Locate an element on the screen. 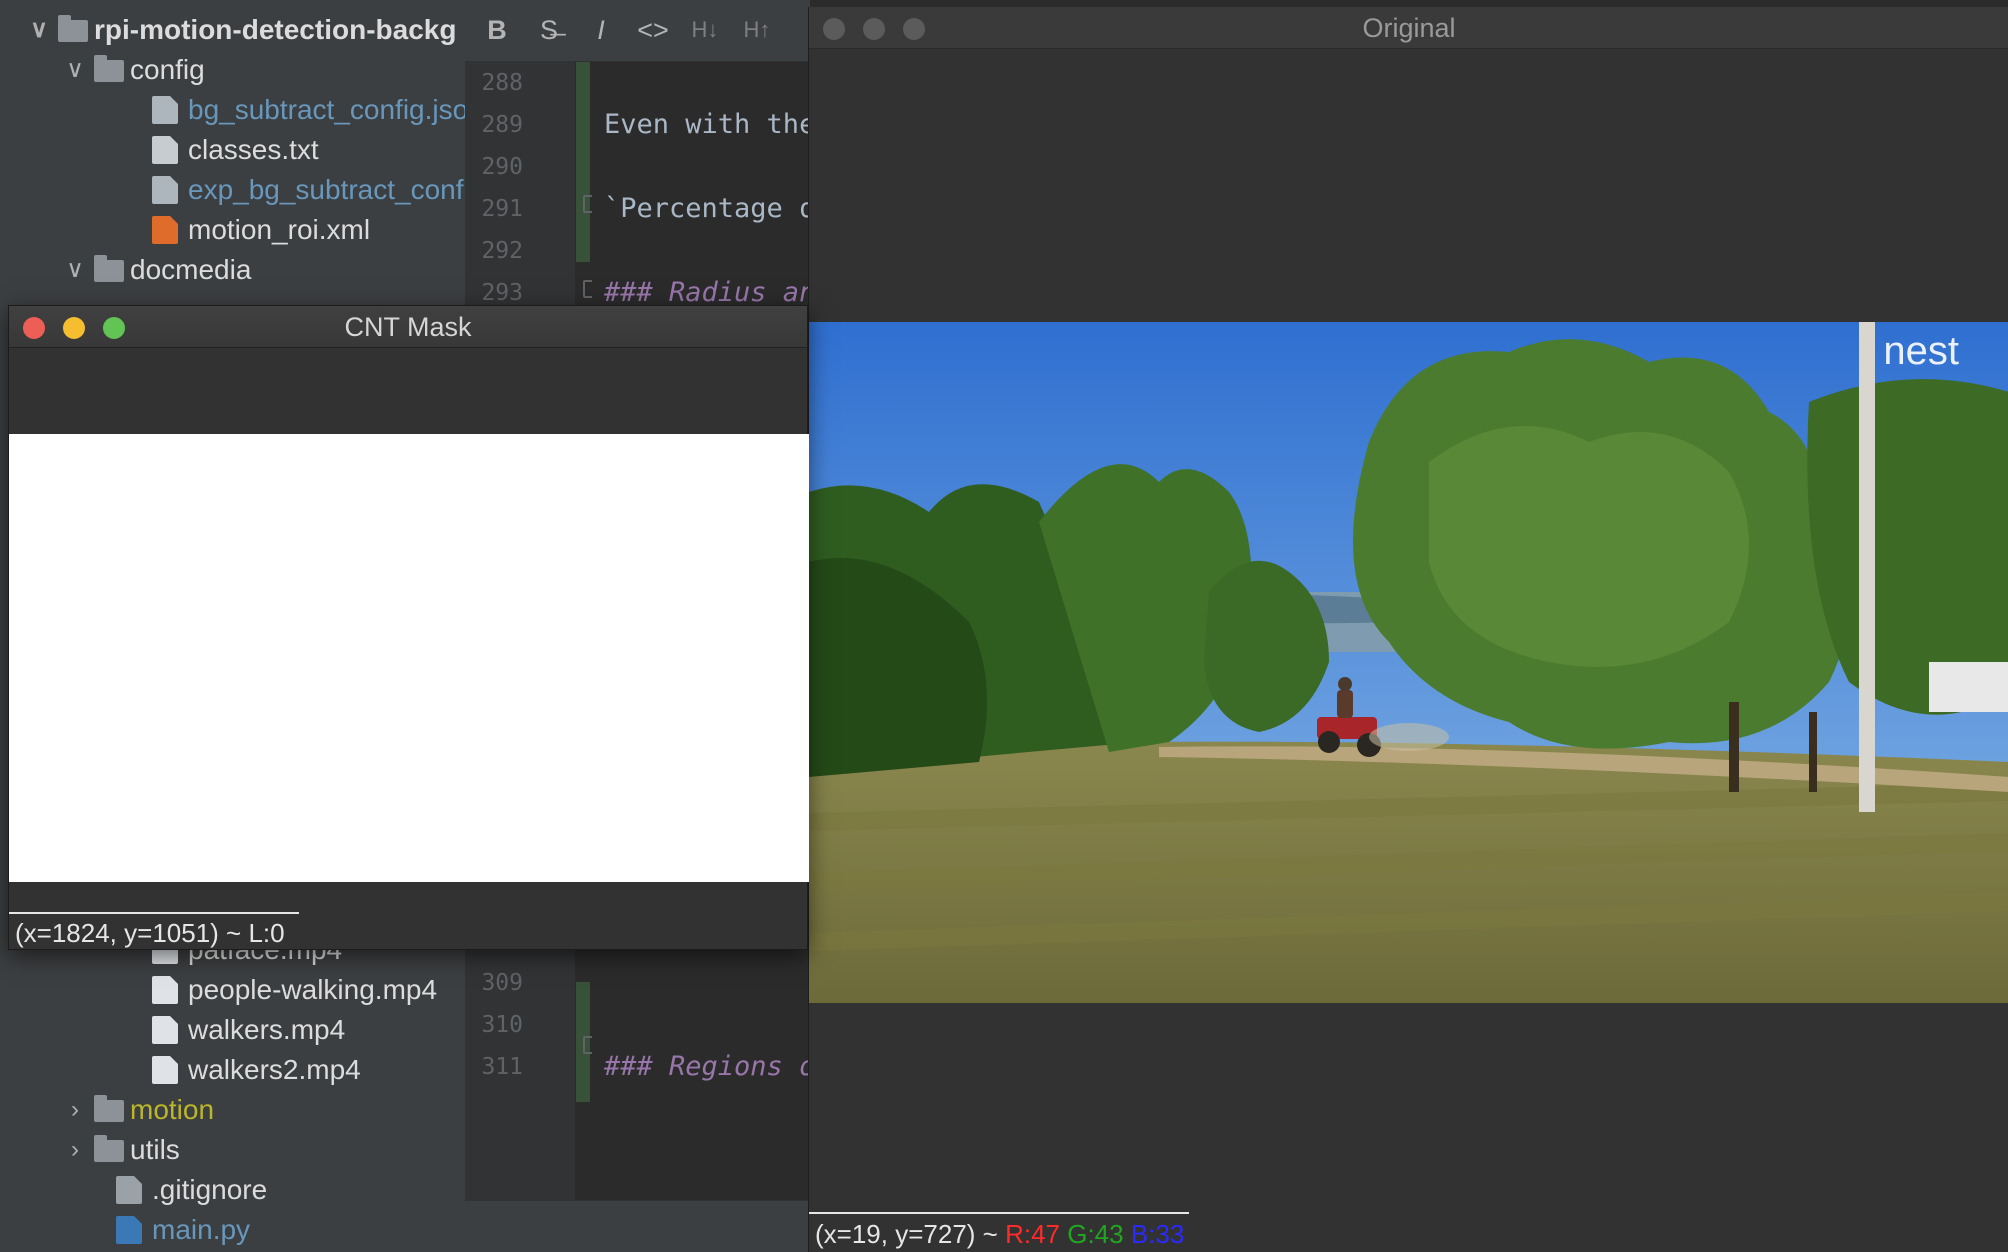  tree-item: main.py is located at coordinates (232, 1230).